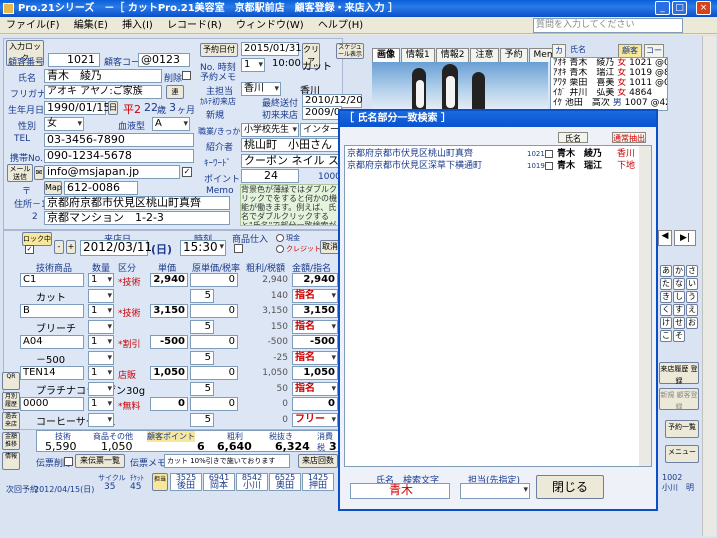 This screenshot has height=538, width=717. I want to click on visit-history-button: 来店履歴 登録, so click(679, 373).